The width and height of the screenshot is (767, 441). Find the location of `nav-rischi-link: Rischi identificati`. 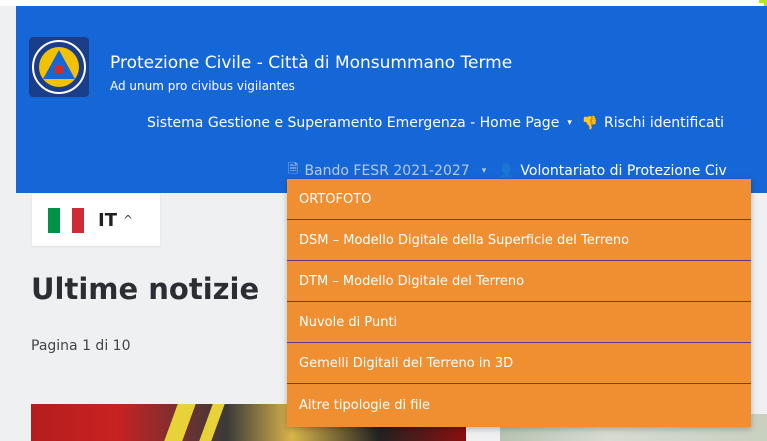

nav-rischi-link: Rischi identificati is located at coordinates (664, 123).